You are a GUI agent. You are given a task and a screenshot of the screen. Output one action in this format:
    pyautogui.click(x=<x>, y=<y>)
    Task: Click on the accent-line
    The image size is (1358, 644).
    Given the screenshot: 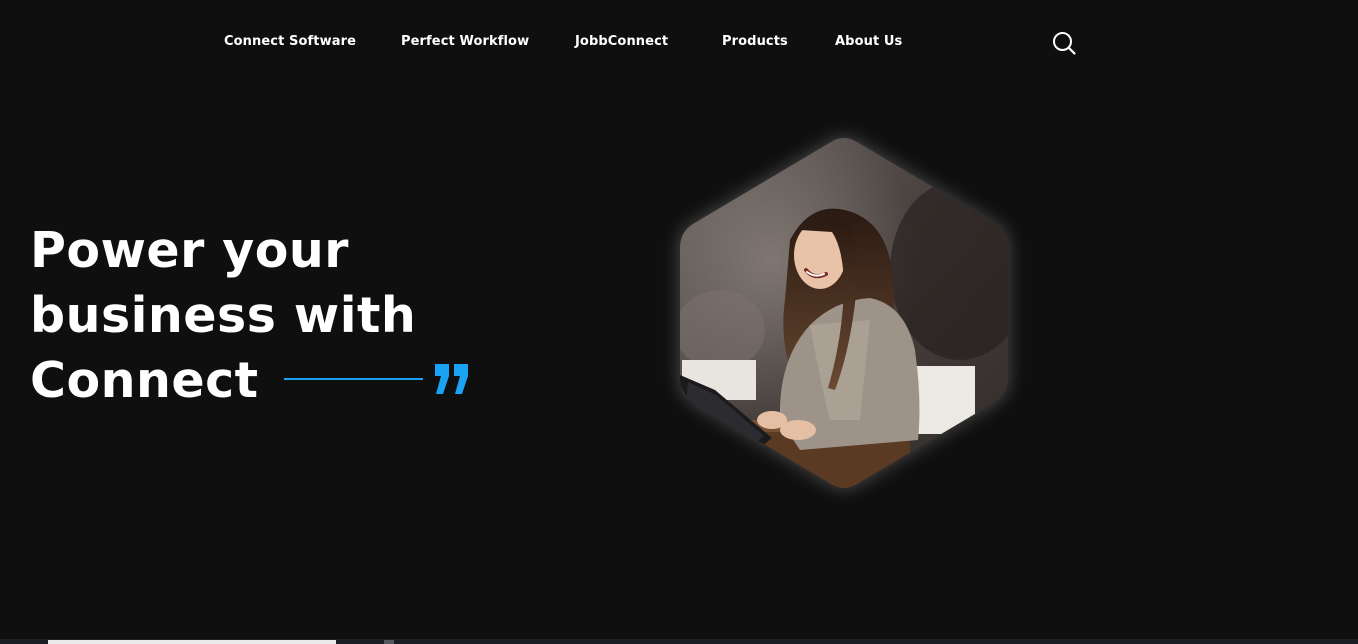 What is the action you would take?
    pyautogui.click(x=353, y=379)
    